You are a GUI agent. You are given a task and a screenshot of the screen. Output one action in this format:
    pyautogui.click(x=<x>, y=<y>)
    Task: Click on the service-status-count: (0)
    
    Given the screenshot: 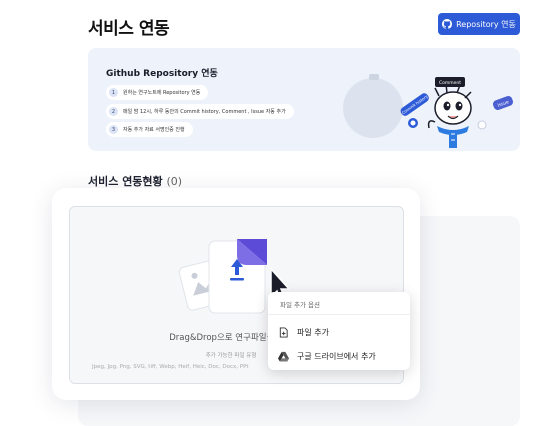 What is the action you would take?
    pyautogui.click(x=174, y=181)
    